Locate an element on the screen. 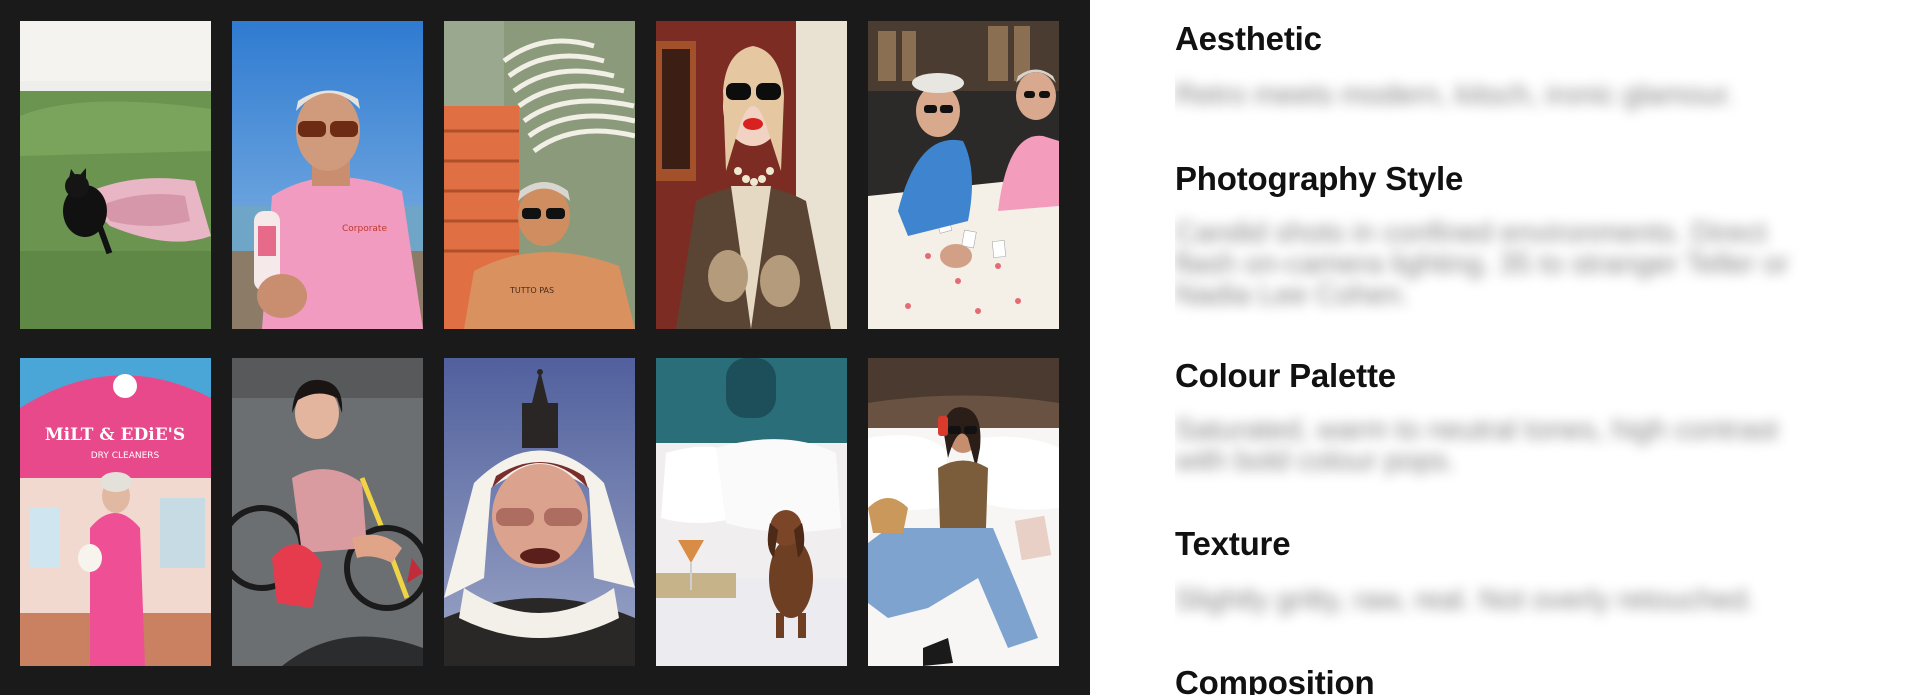 Image resolution: width=1920 pixels, height=695 pixels. headscarf-woman-image is located at coordinates (539, 512).